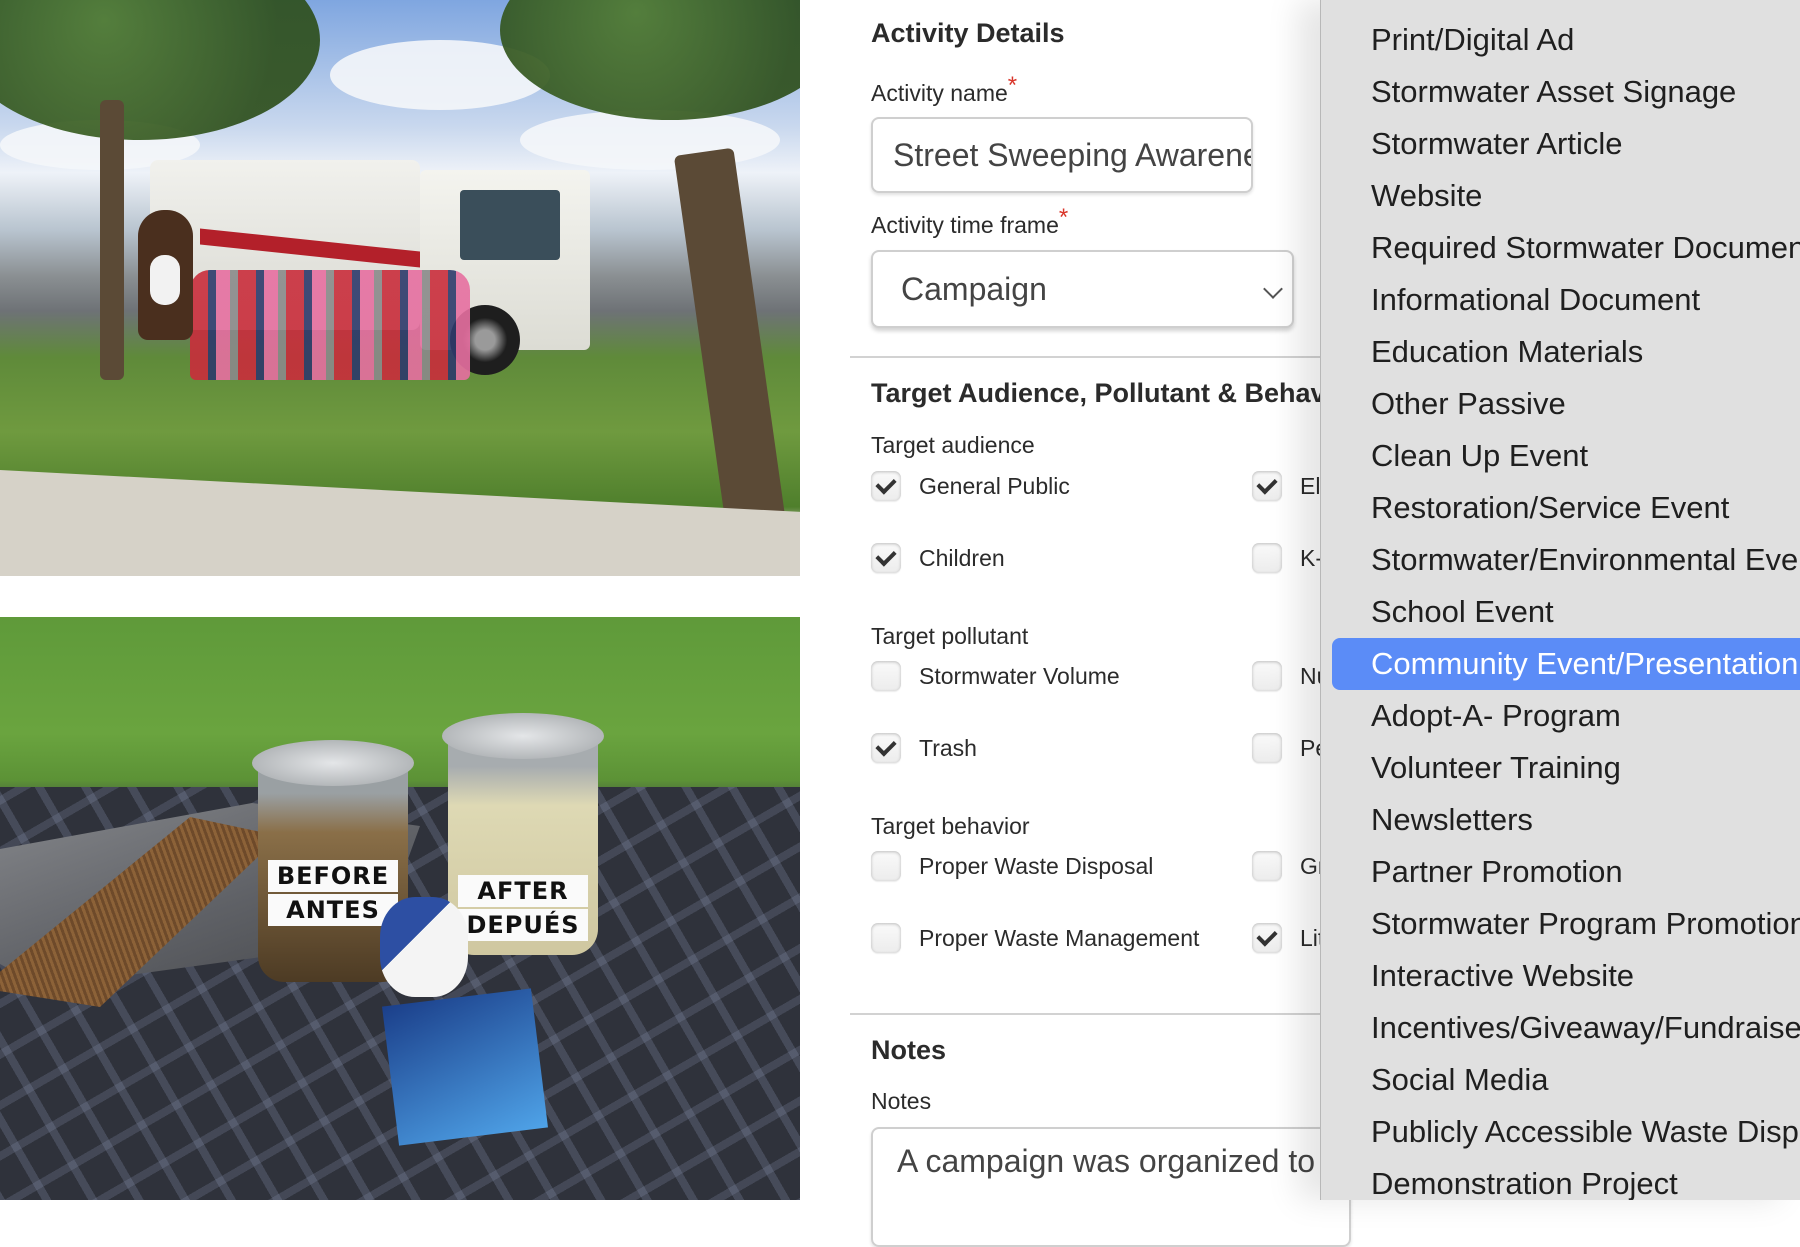 The width and height of the screenshot is (1800, 1247). I want to click on checkbox-pollutant-nu: Nu, so click(1290, 676).